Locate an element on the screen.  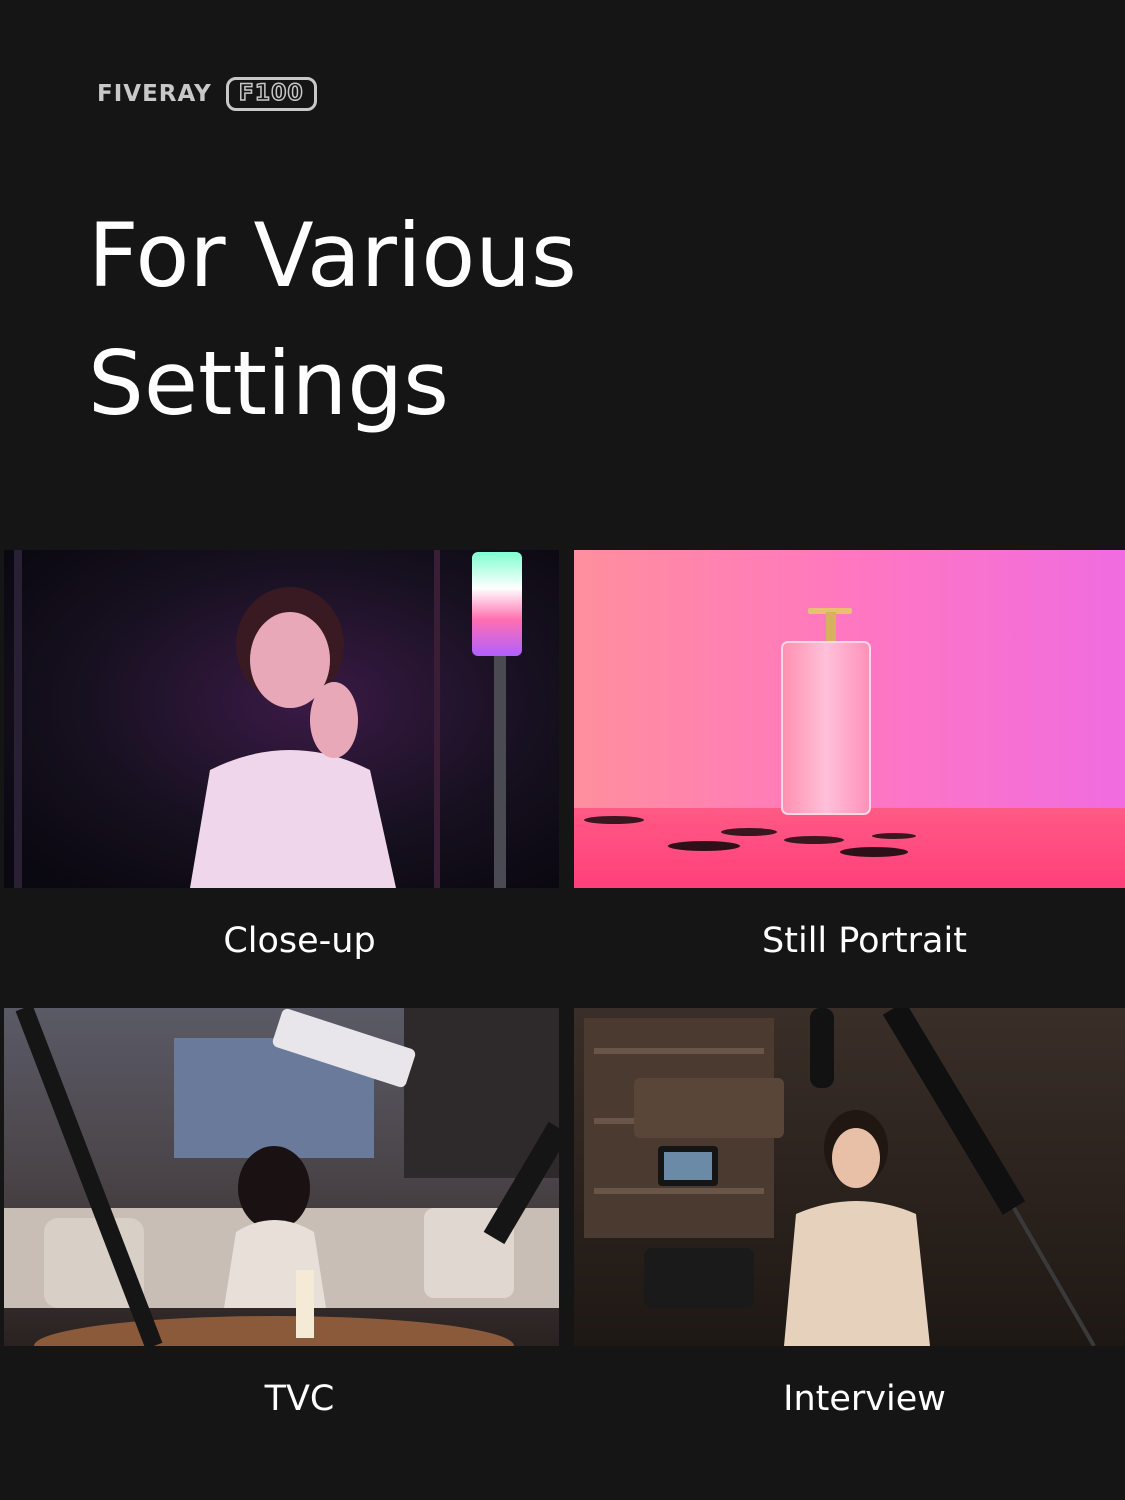
close-up-label: Close-up is located at coordinates (299, 941).